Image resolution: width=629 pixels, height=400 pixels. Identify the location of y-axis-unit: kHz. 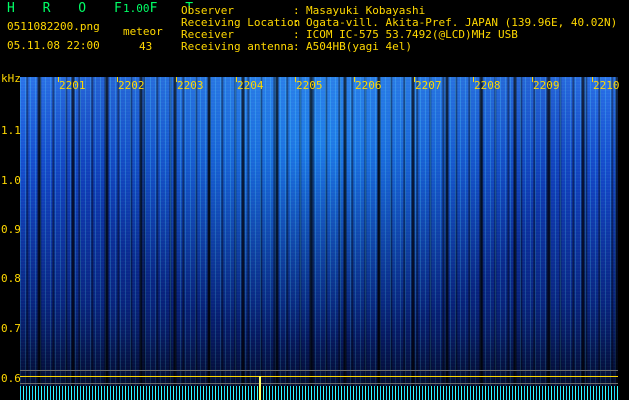
(11, 78).